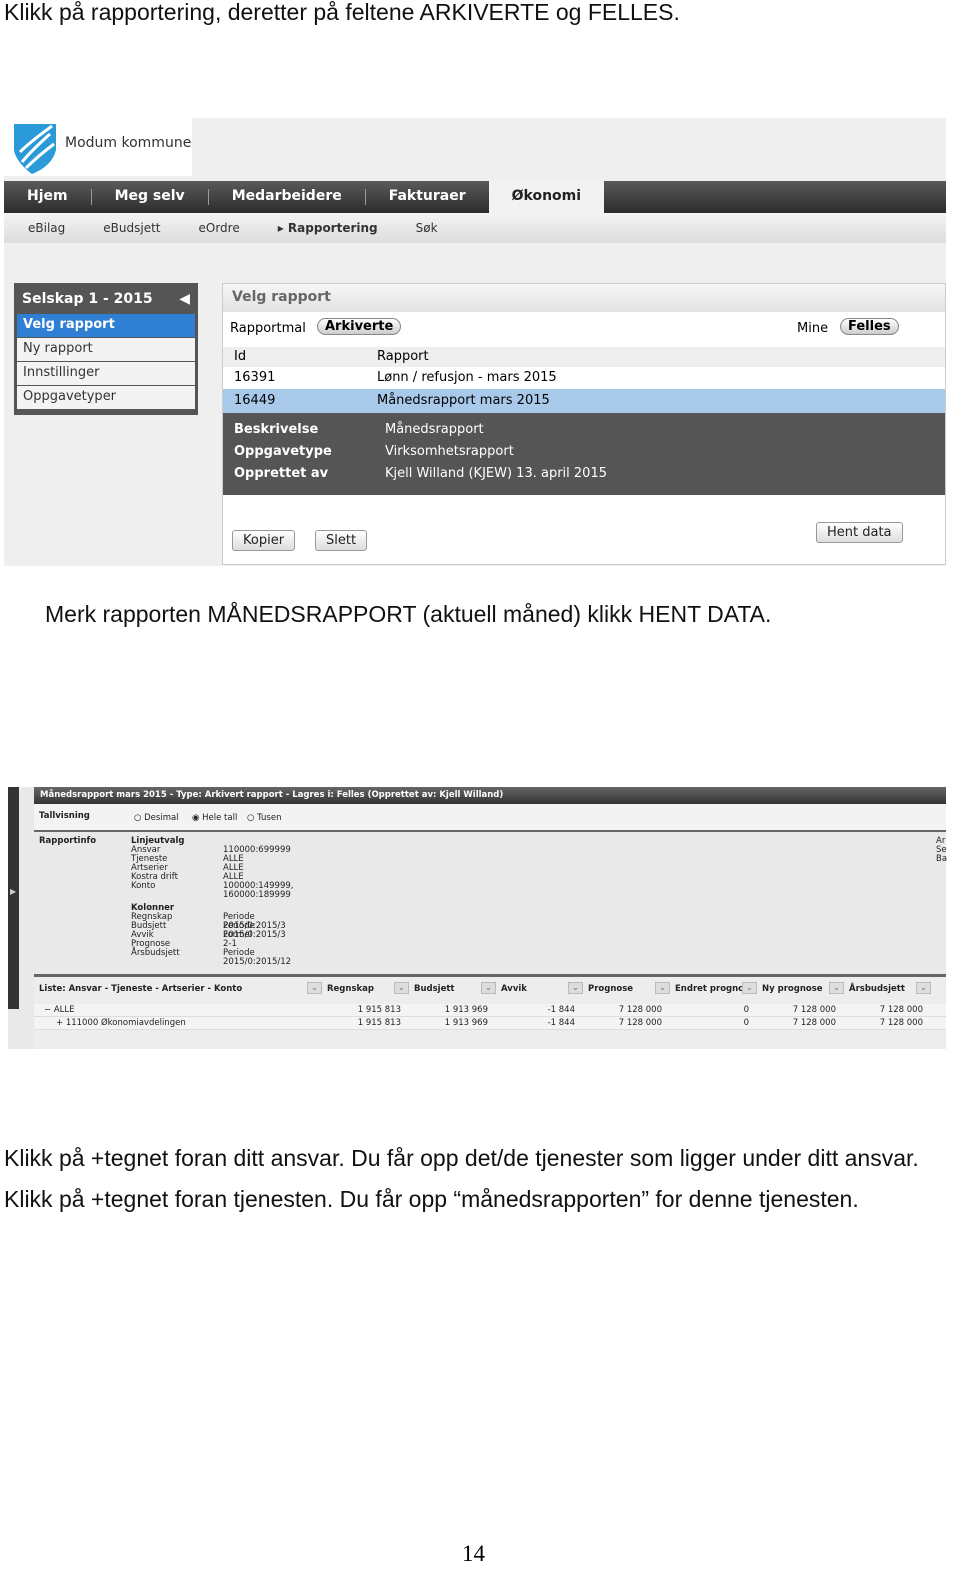 The height and width of the screenshot is (1584, 960). What do you see at coordinates (415, 228) in the screenshot?
I see `subnav-sok: Søk` at bounding box center [415, 228].